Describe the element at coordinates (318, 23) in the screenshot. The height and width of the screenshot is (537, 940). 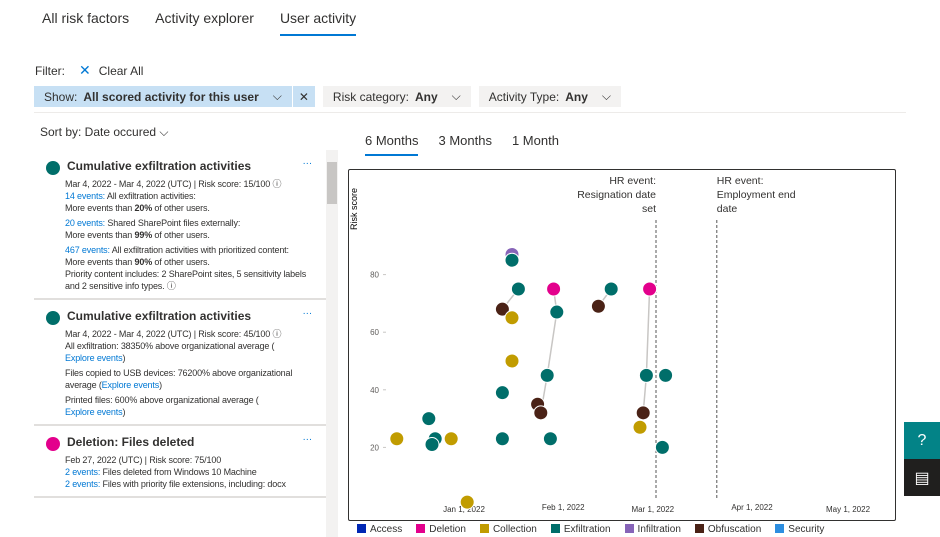
I see `tab-user-activity: User activity` at that location.